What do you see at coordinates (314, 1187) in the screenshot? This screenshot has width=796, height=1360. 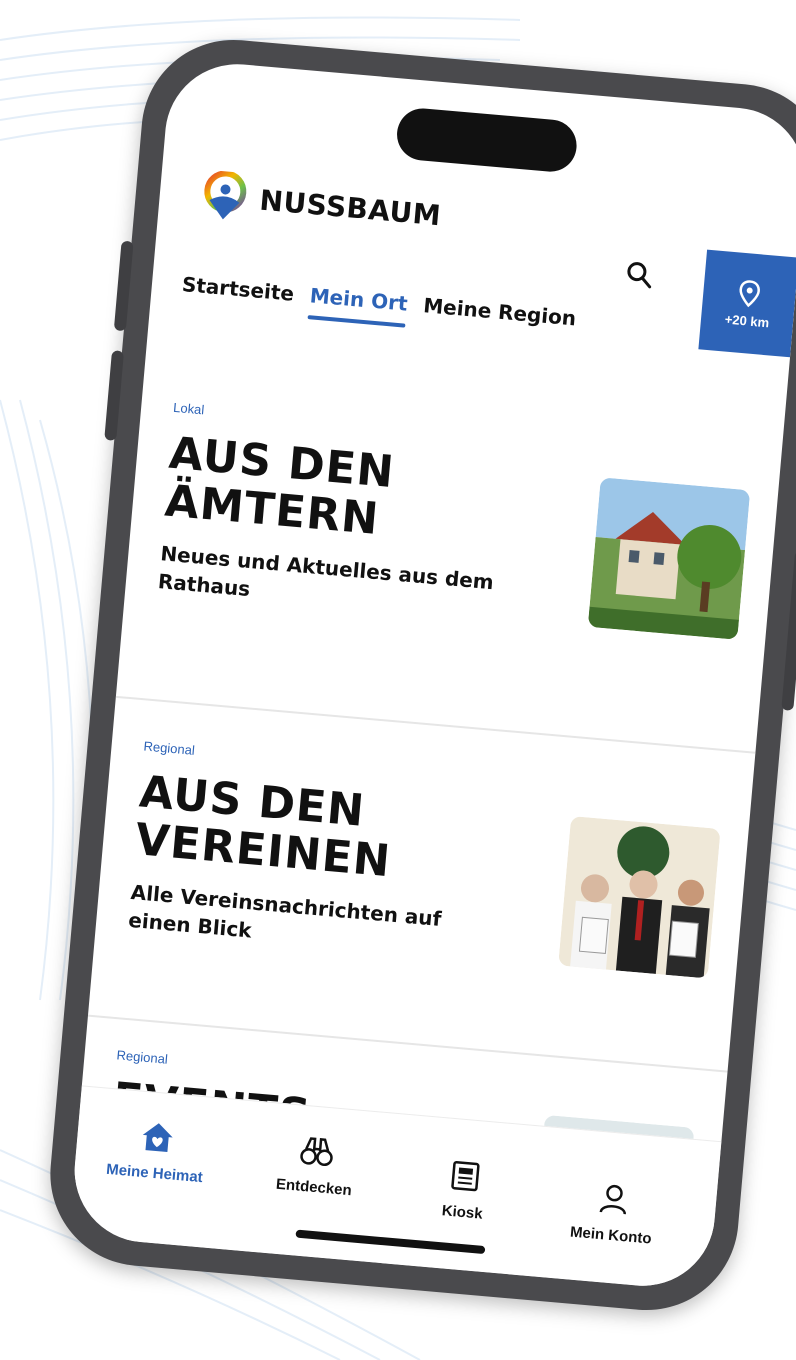 I see `nav-label: Entdecken` at bounding box center [314, 1187].